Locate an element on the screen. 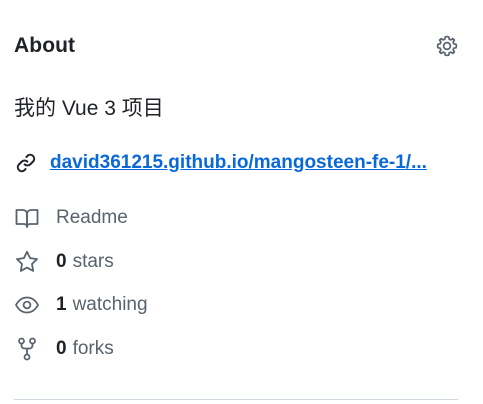 The width and height of the screenshot is (483, 404). forks-text: 0 forks is located at coordinates (85, 349).